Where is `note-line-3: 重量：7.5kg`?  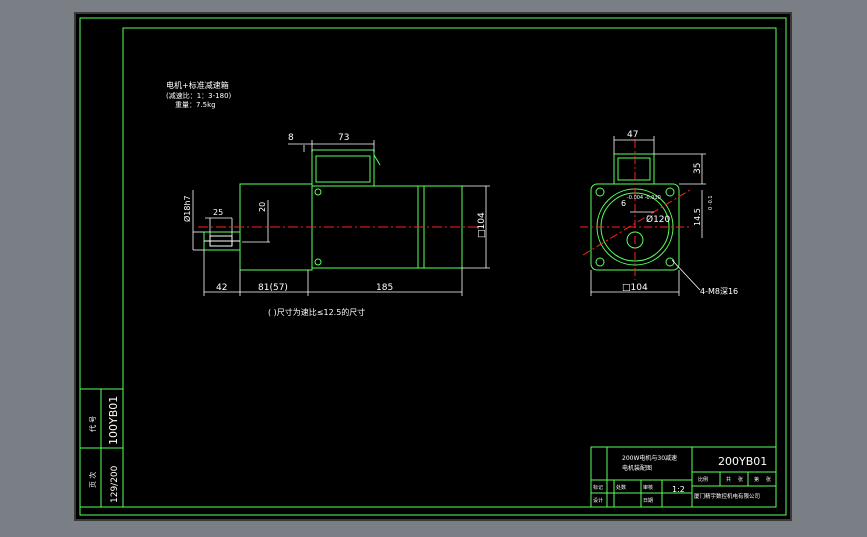
note-line-3: 重量：7.5kg is located at coordinates (195, 105).